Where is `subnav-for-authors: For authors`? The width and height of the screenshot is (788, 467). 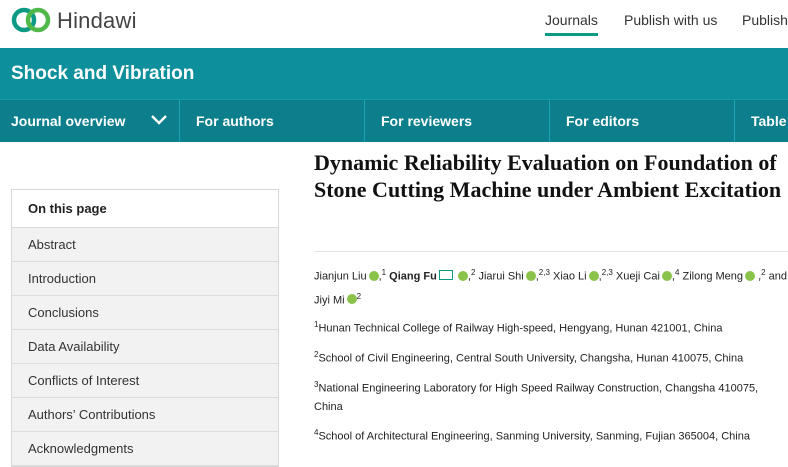
subnav-for-authors: For authors is located at coordinates (275, 121).